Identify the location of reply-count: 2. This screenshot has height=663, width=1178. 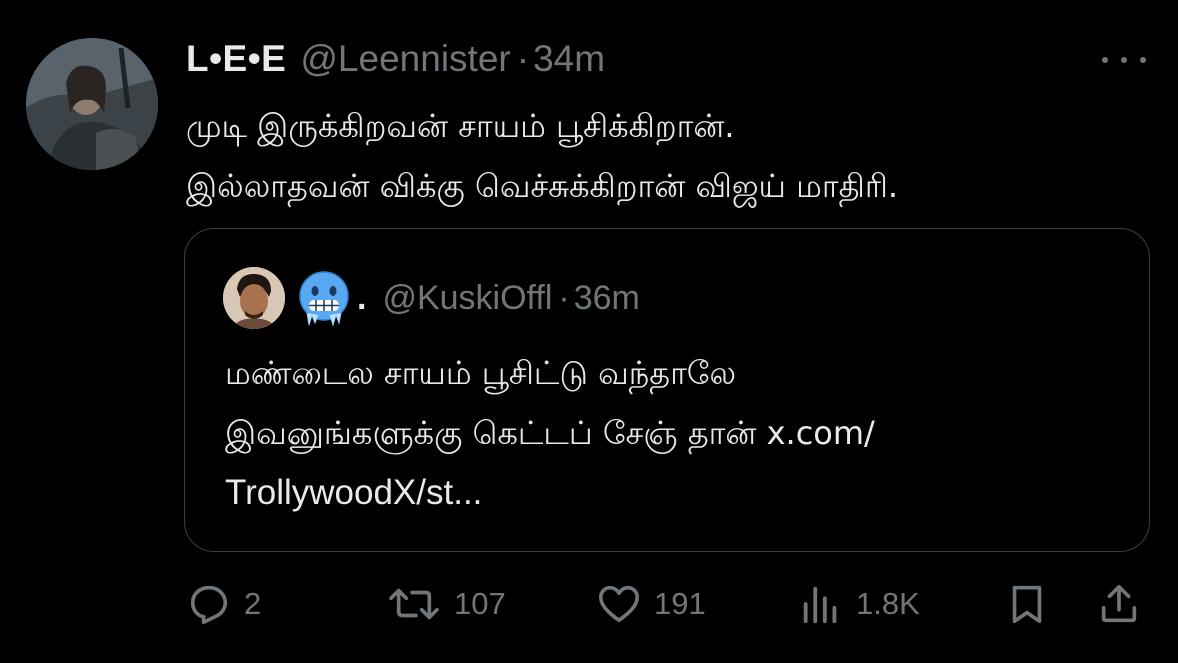
(253, 603).